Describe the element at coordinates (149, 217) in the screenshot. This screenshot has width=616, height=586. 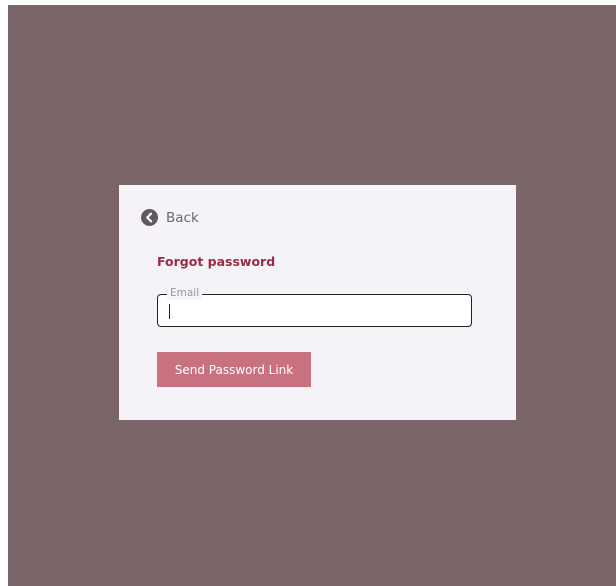
I see `chevron-left-circle-icon` at that location.